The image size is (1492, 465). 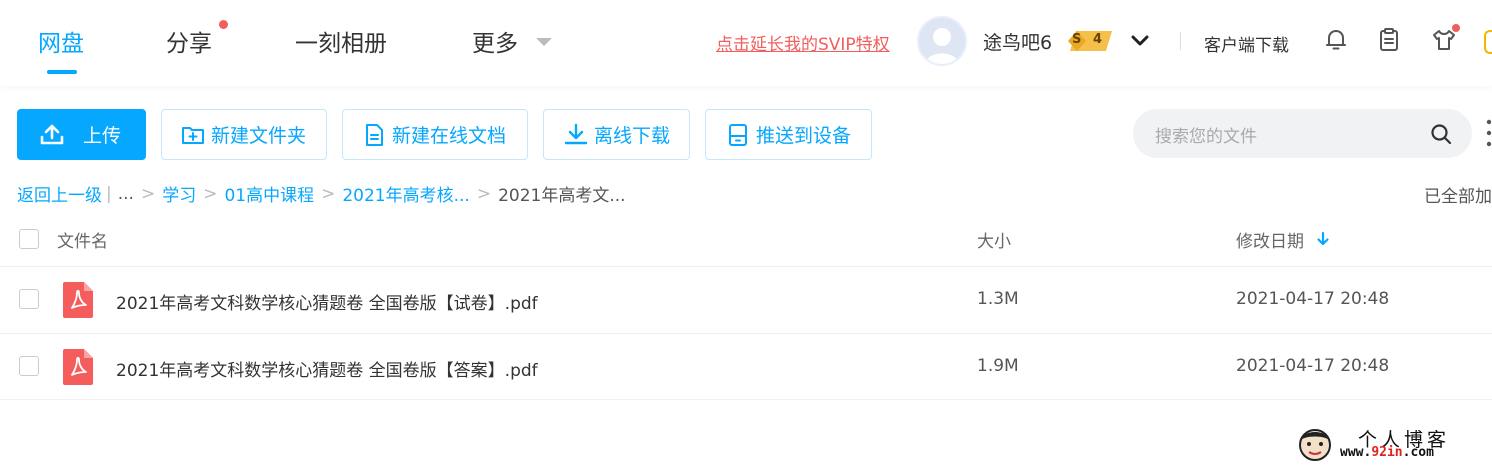 What do you see at coordinates (738, 134) in the screenshot?
I see `device-icon` at bounding box center [738, 134].